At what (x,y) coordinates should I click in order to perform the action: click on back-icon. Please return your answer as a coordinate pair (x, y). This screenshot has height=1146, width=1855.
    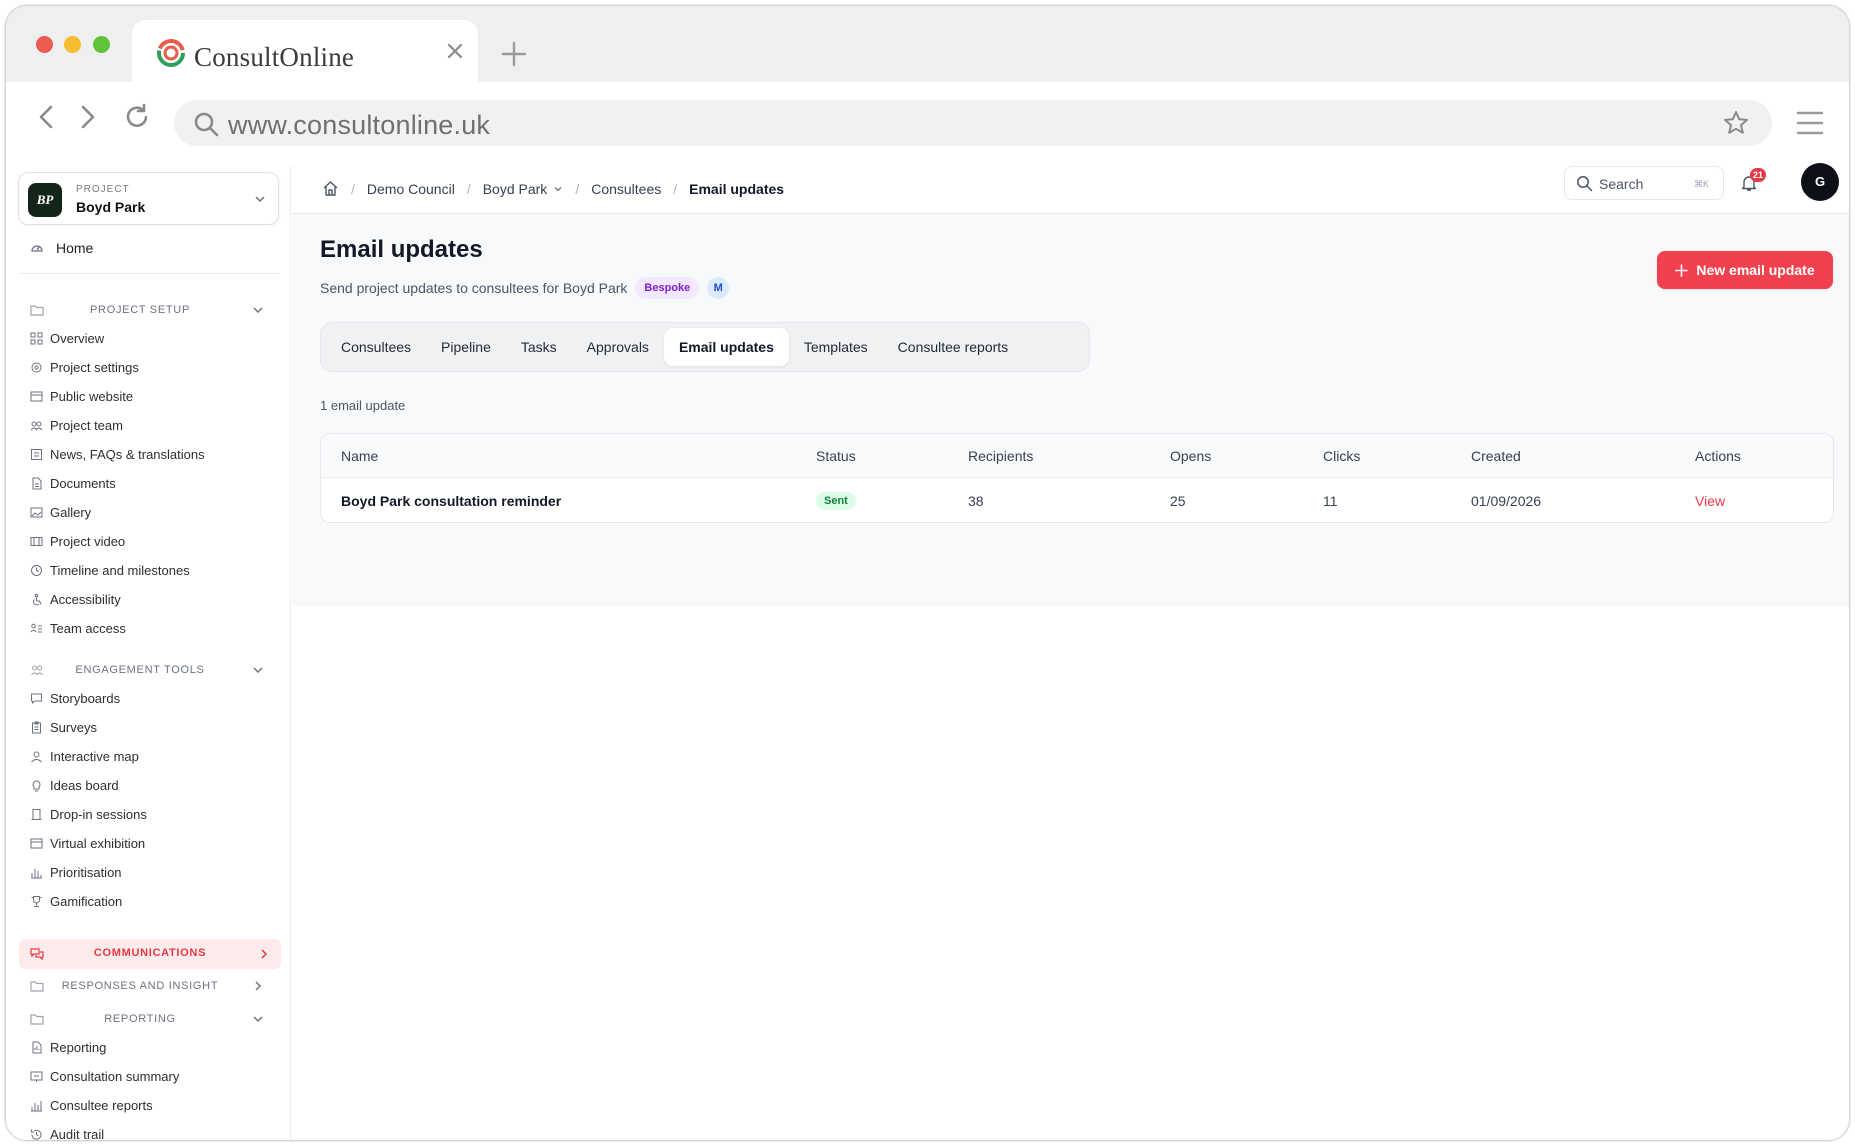
    Looking at the image, I should click on (47, 117).